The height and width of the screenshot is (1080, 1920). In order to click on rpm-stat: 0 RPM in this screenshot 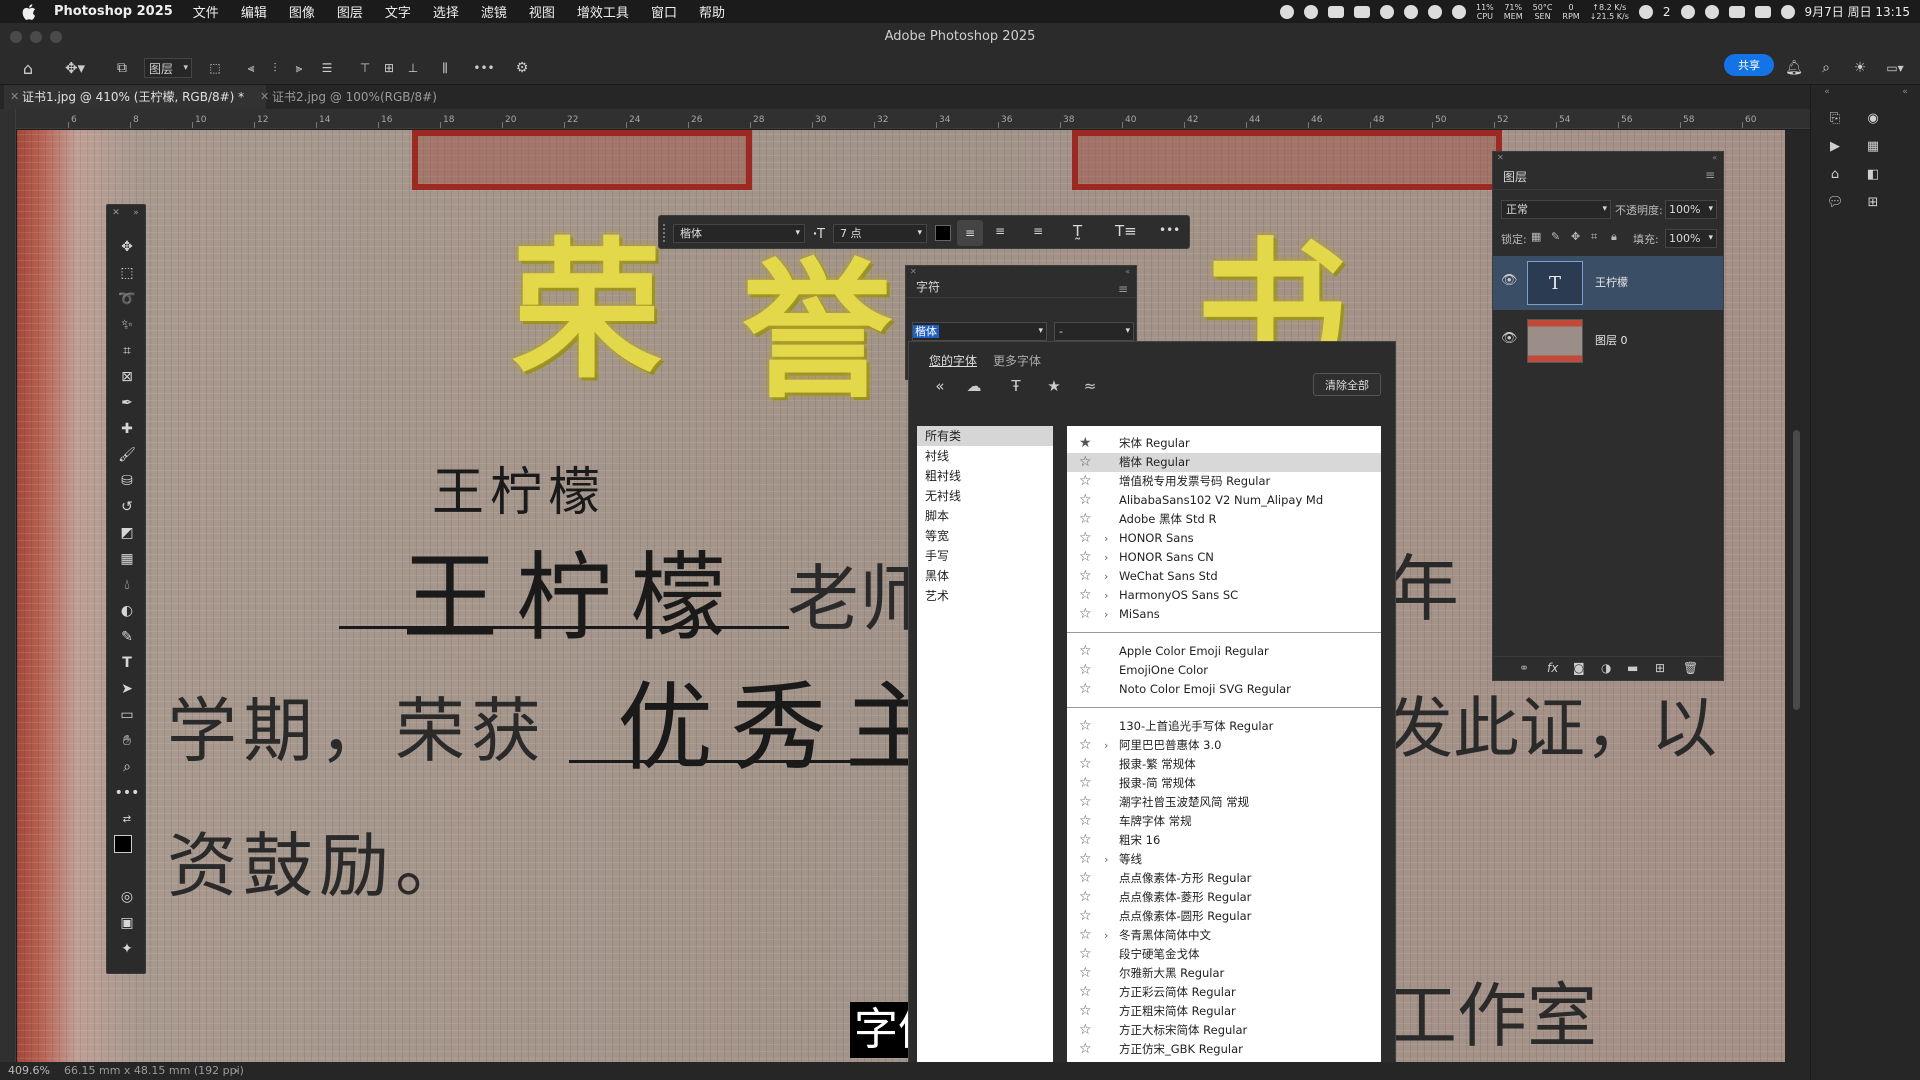, I will do `click(1570, 12)`.